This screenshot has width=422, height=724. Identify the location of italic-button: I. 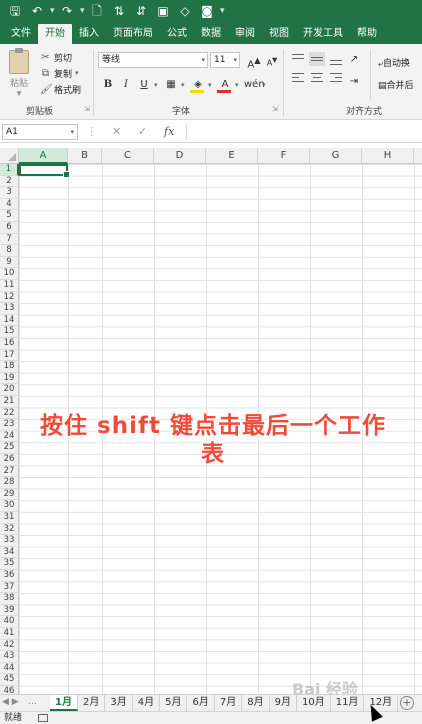
(126, 85).